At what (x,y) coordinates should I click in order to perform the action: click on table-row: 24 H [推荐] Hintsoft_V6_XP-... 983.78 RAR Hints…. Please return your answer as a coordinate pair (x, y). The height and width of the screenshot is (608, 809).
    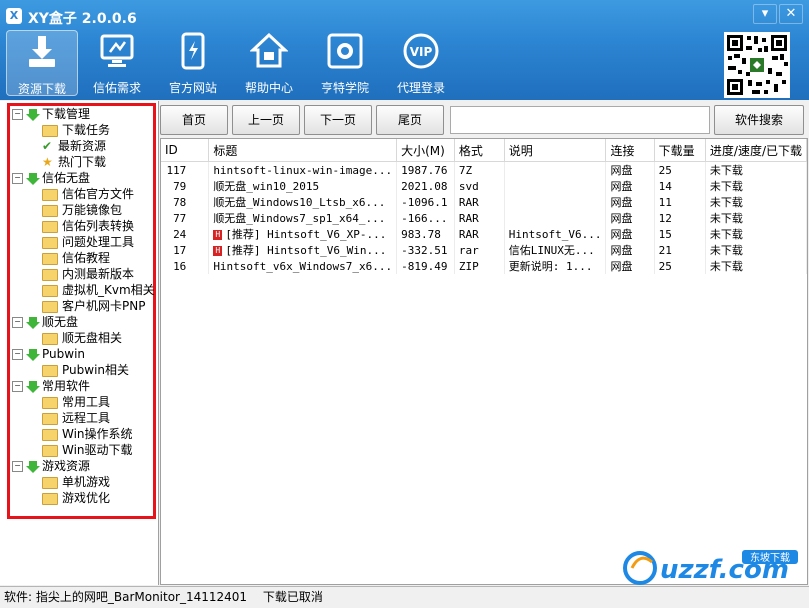
    Looking at the image, I should click on (484, 234).